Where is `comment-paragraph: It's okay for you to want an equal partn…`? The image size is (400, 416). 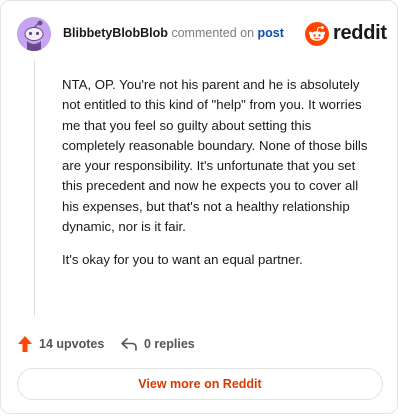
comment-paragraph: It's okay for you to want an equal partn… is located at coordinates (182, 260).